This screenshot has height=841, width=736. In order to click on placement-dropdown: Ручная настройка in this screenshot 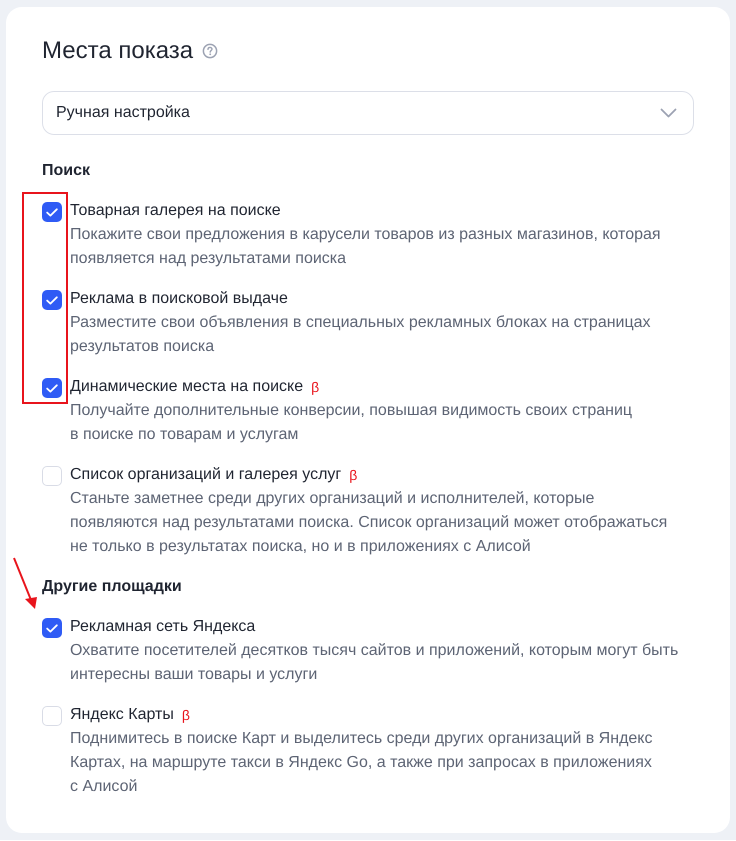, I will do `click(368, 113)`.